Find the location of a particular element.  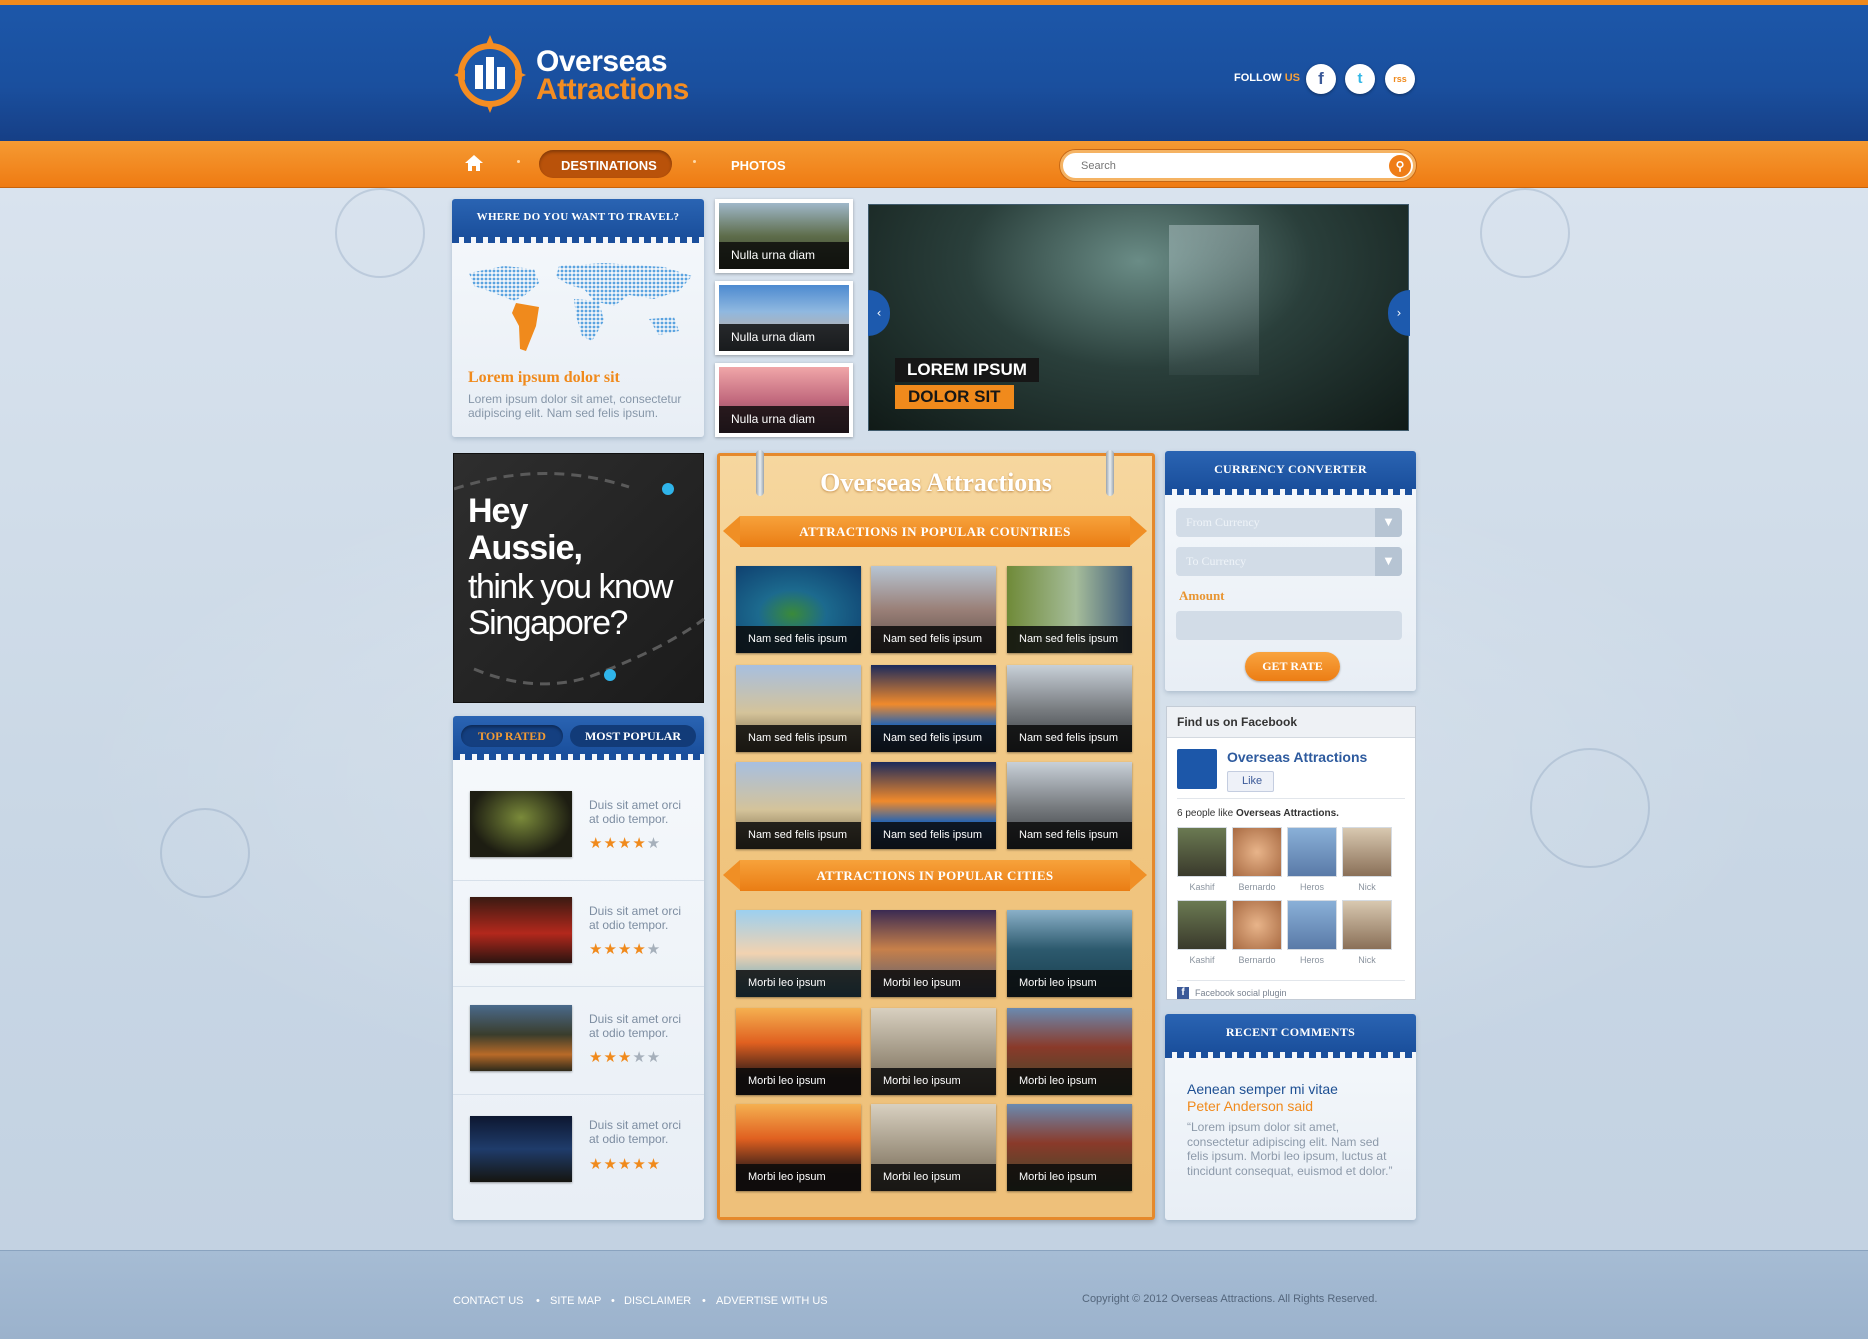

comment-title: Aenean semper mi vitae is located at coordinates (1262, 1089).